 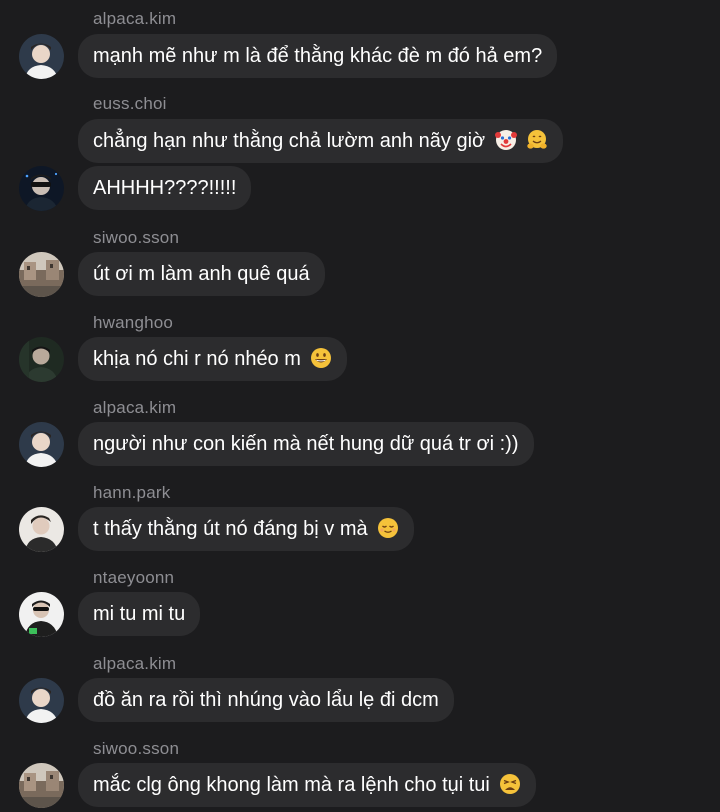 What do you see at coordinates (41, 359) in the screenshot?
I see `avatar-hwanghoo` at bounding box center [41, 359].